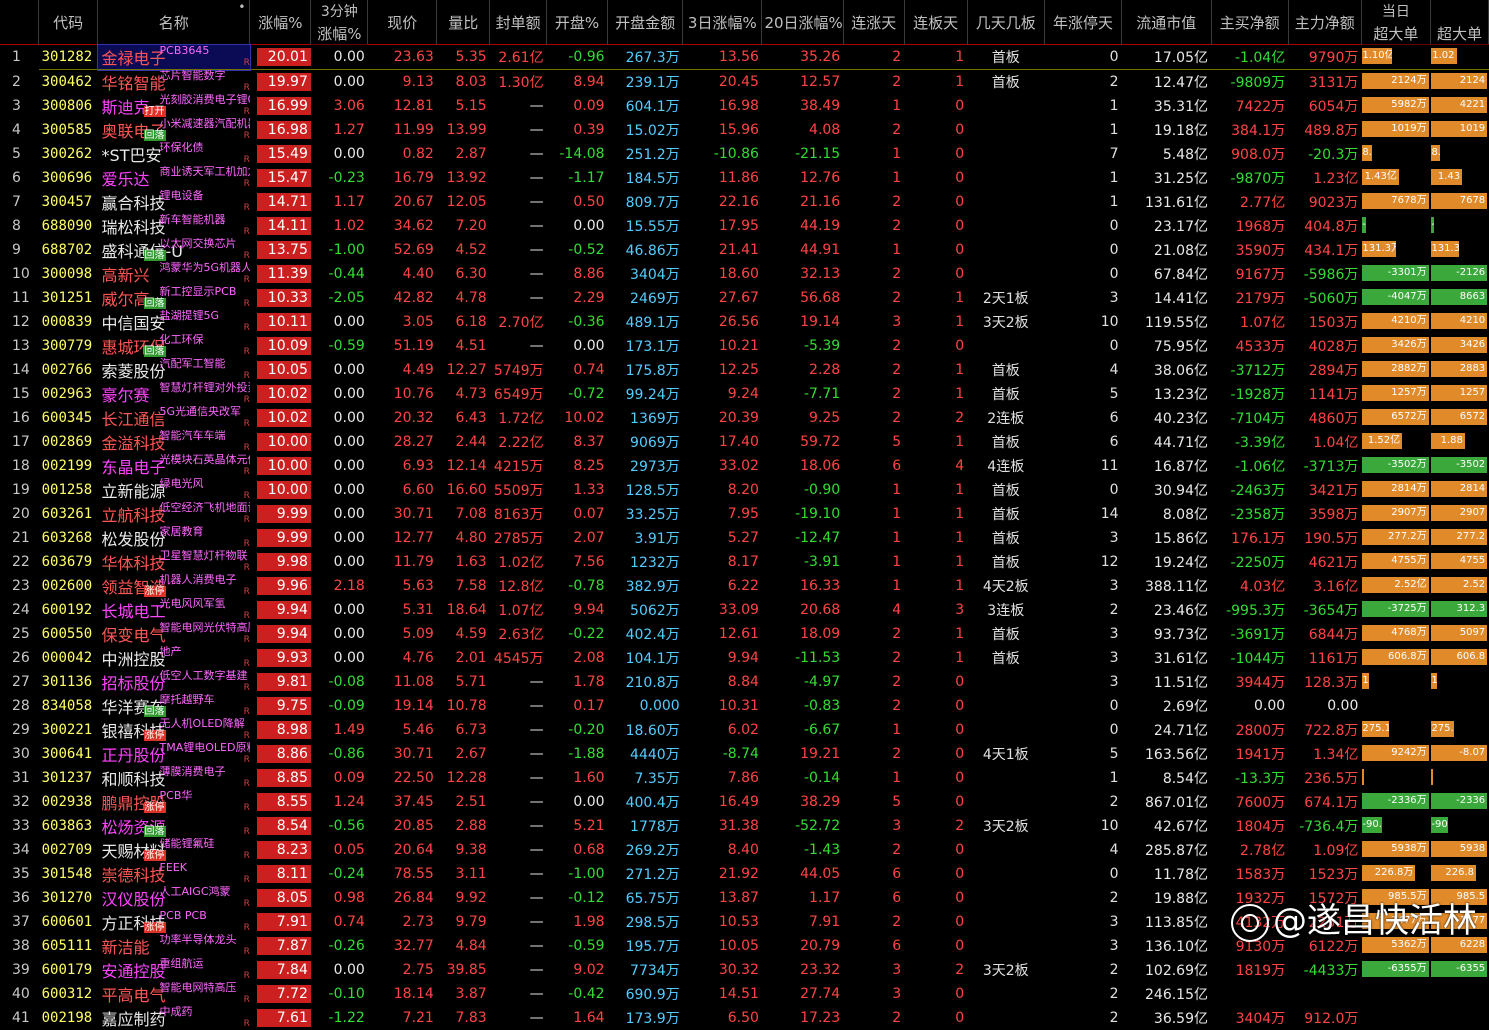 The height and width of the screenshot is (1030, 1489). Describe the element at coordinates (1005, 514) in the screenshot. I see `days-boards: 首板` at that location.